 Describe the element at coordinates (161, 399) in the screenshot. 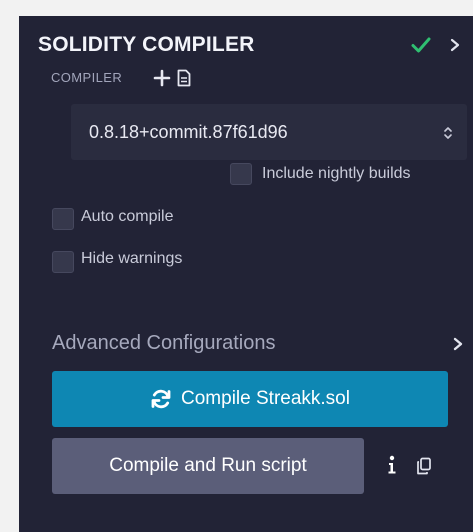

I see `refresh-icon` at that location.